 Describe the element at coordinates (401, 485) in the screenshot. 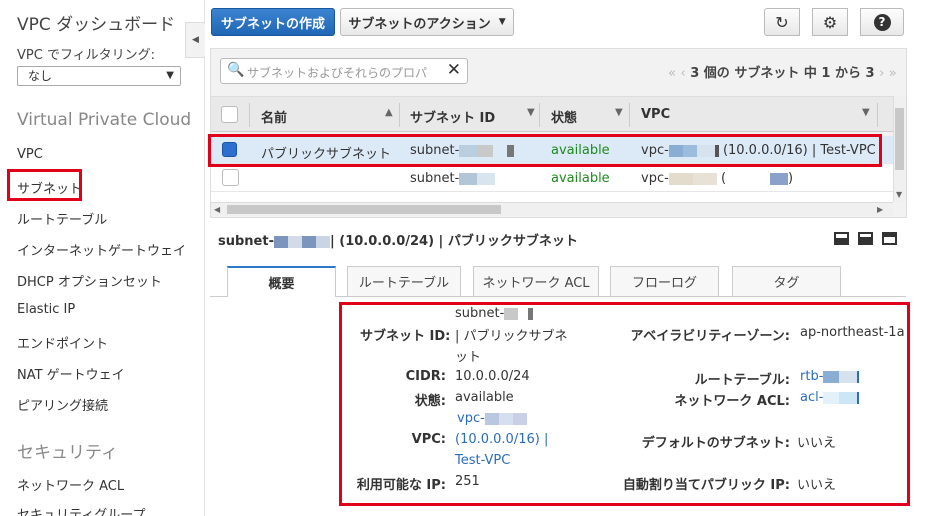

I see `available-ips-label: 利用可能な IP:` at that location.